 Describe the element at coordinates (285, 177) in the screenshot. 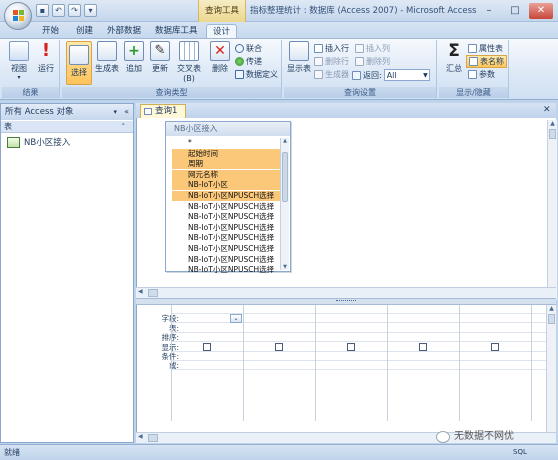

I see `field-list-scroll-thumb` at that location.